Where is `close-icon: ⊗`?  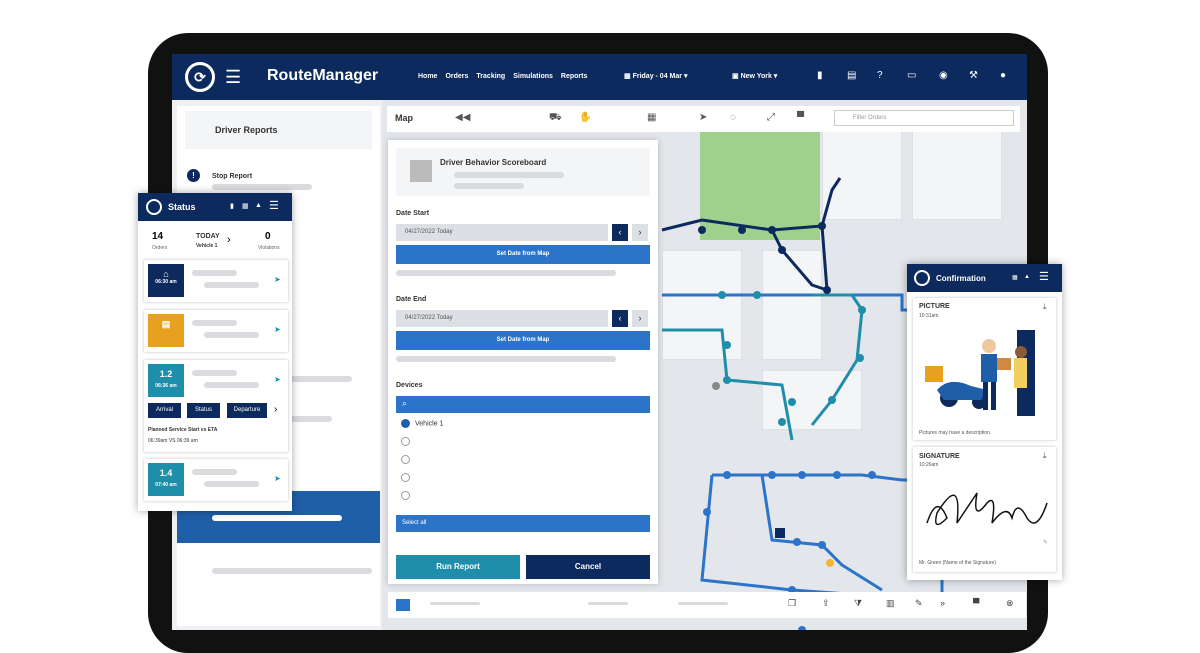 close-icon: ⊗ is located at coordinates (1010, 603).